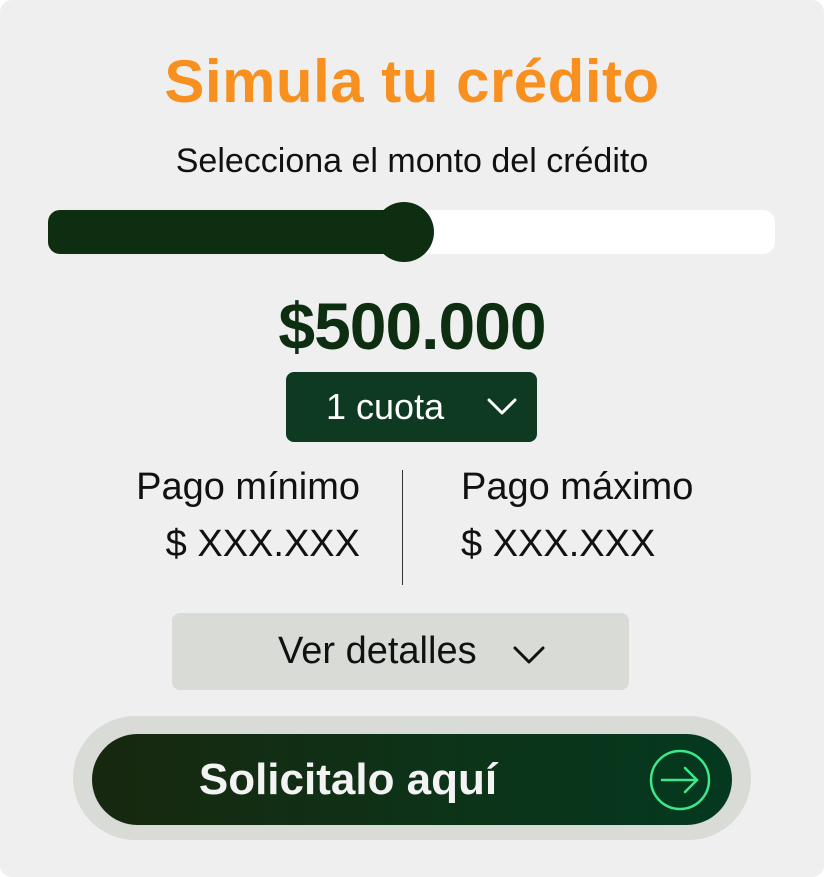  Describe the element at coordinates (412, 326) in the screenshot. I see `selected-amount: $500.000` at that location.